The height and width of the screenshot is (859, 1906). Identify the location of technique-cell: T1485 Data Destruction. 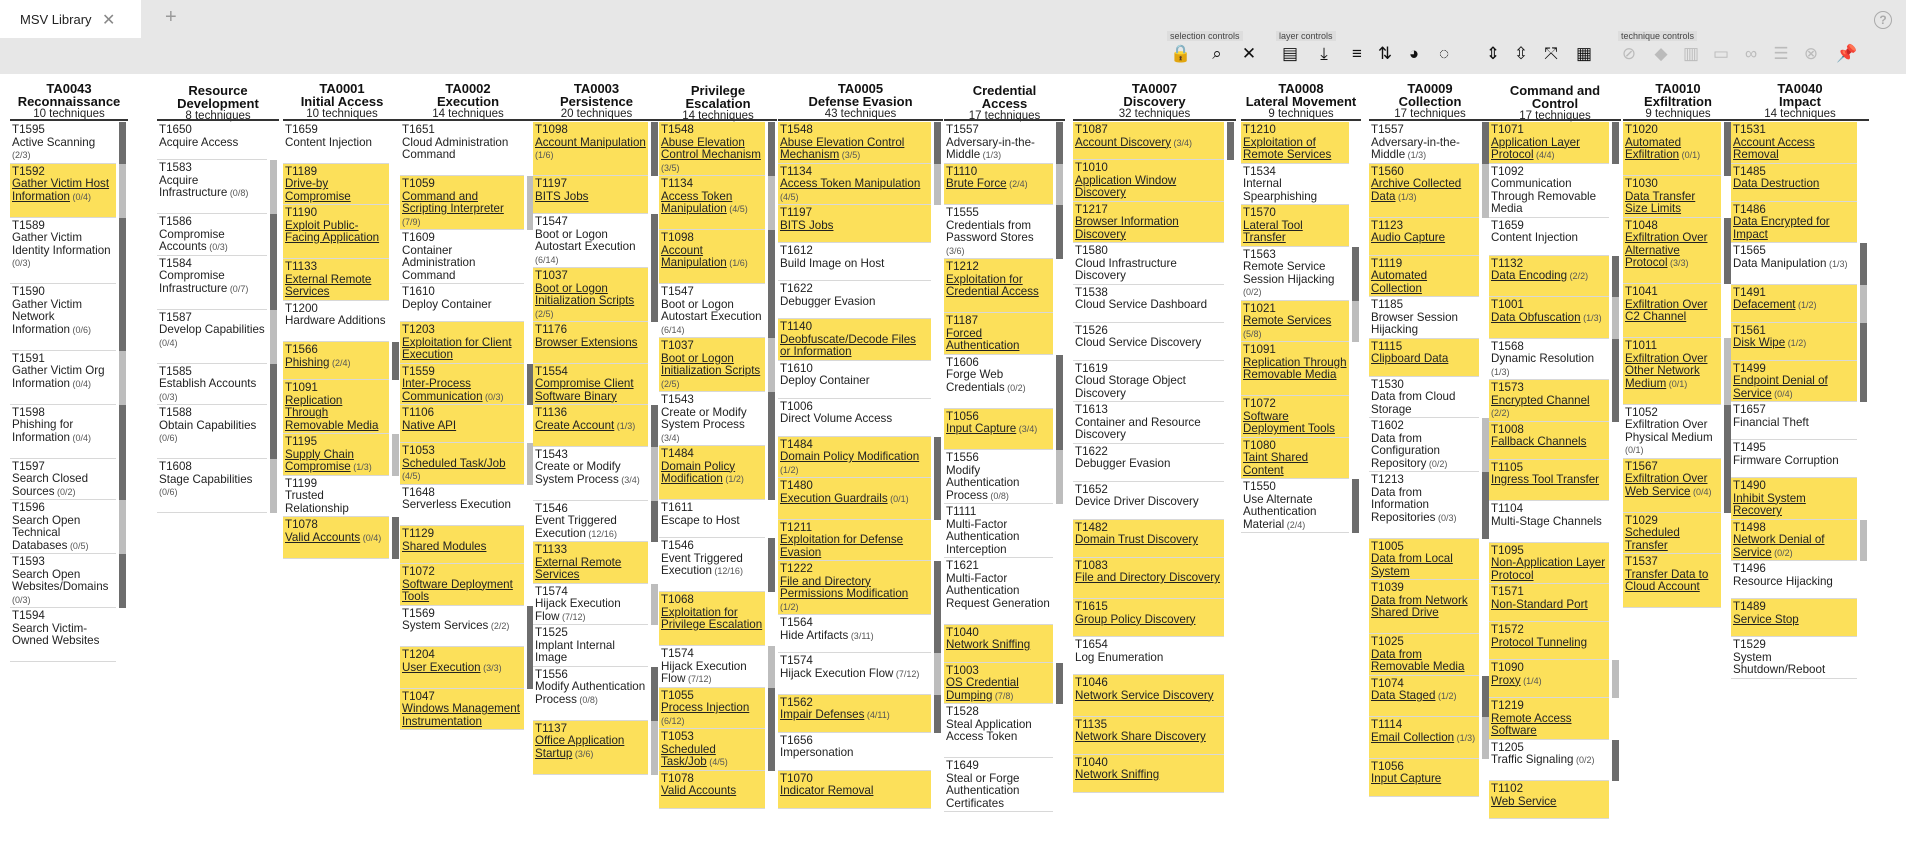
(1794, 182).